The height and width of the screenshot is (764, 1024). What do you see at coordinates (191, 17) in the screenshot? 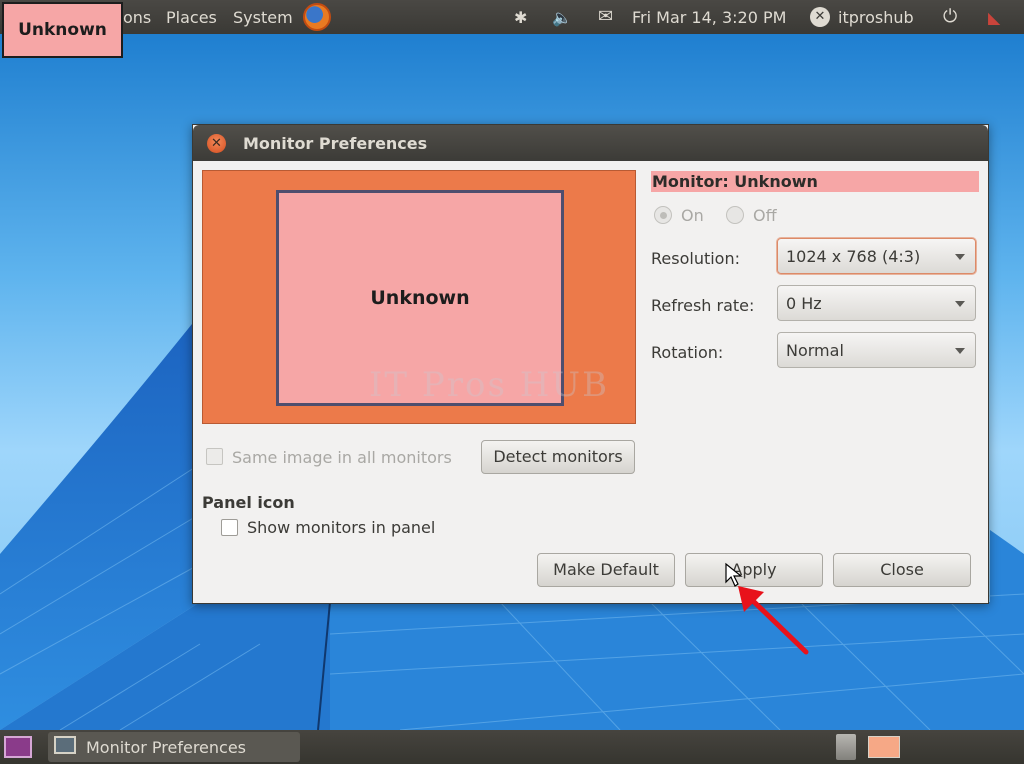
I see `places-menu: Places` at bounding box center [191, 17].